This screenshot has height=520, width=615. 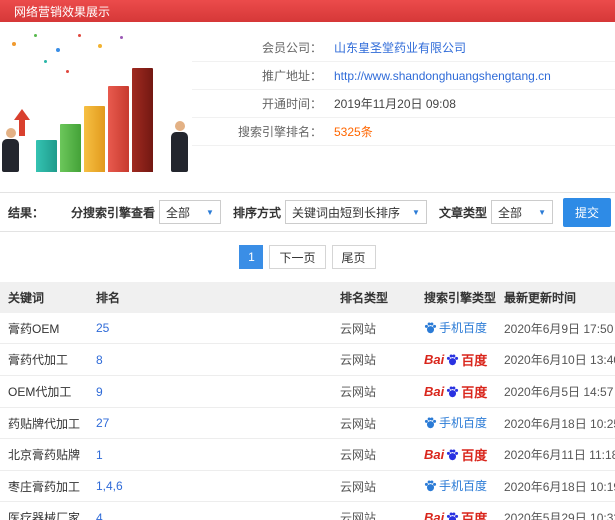 What do you see at coordinates (555, 486) in the screenshot?
I see `updated-cell: 2020年6月18日 10:19` at bounding box center [555, 486].